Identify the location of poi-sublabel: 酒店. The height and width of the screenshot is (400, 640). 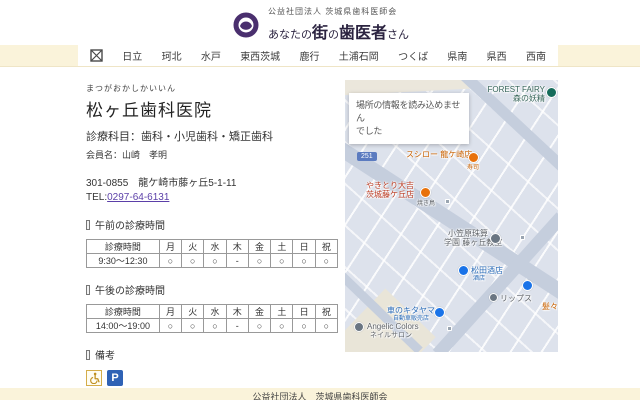
(479, 279).